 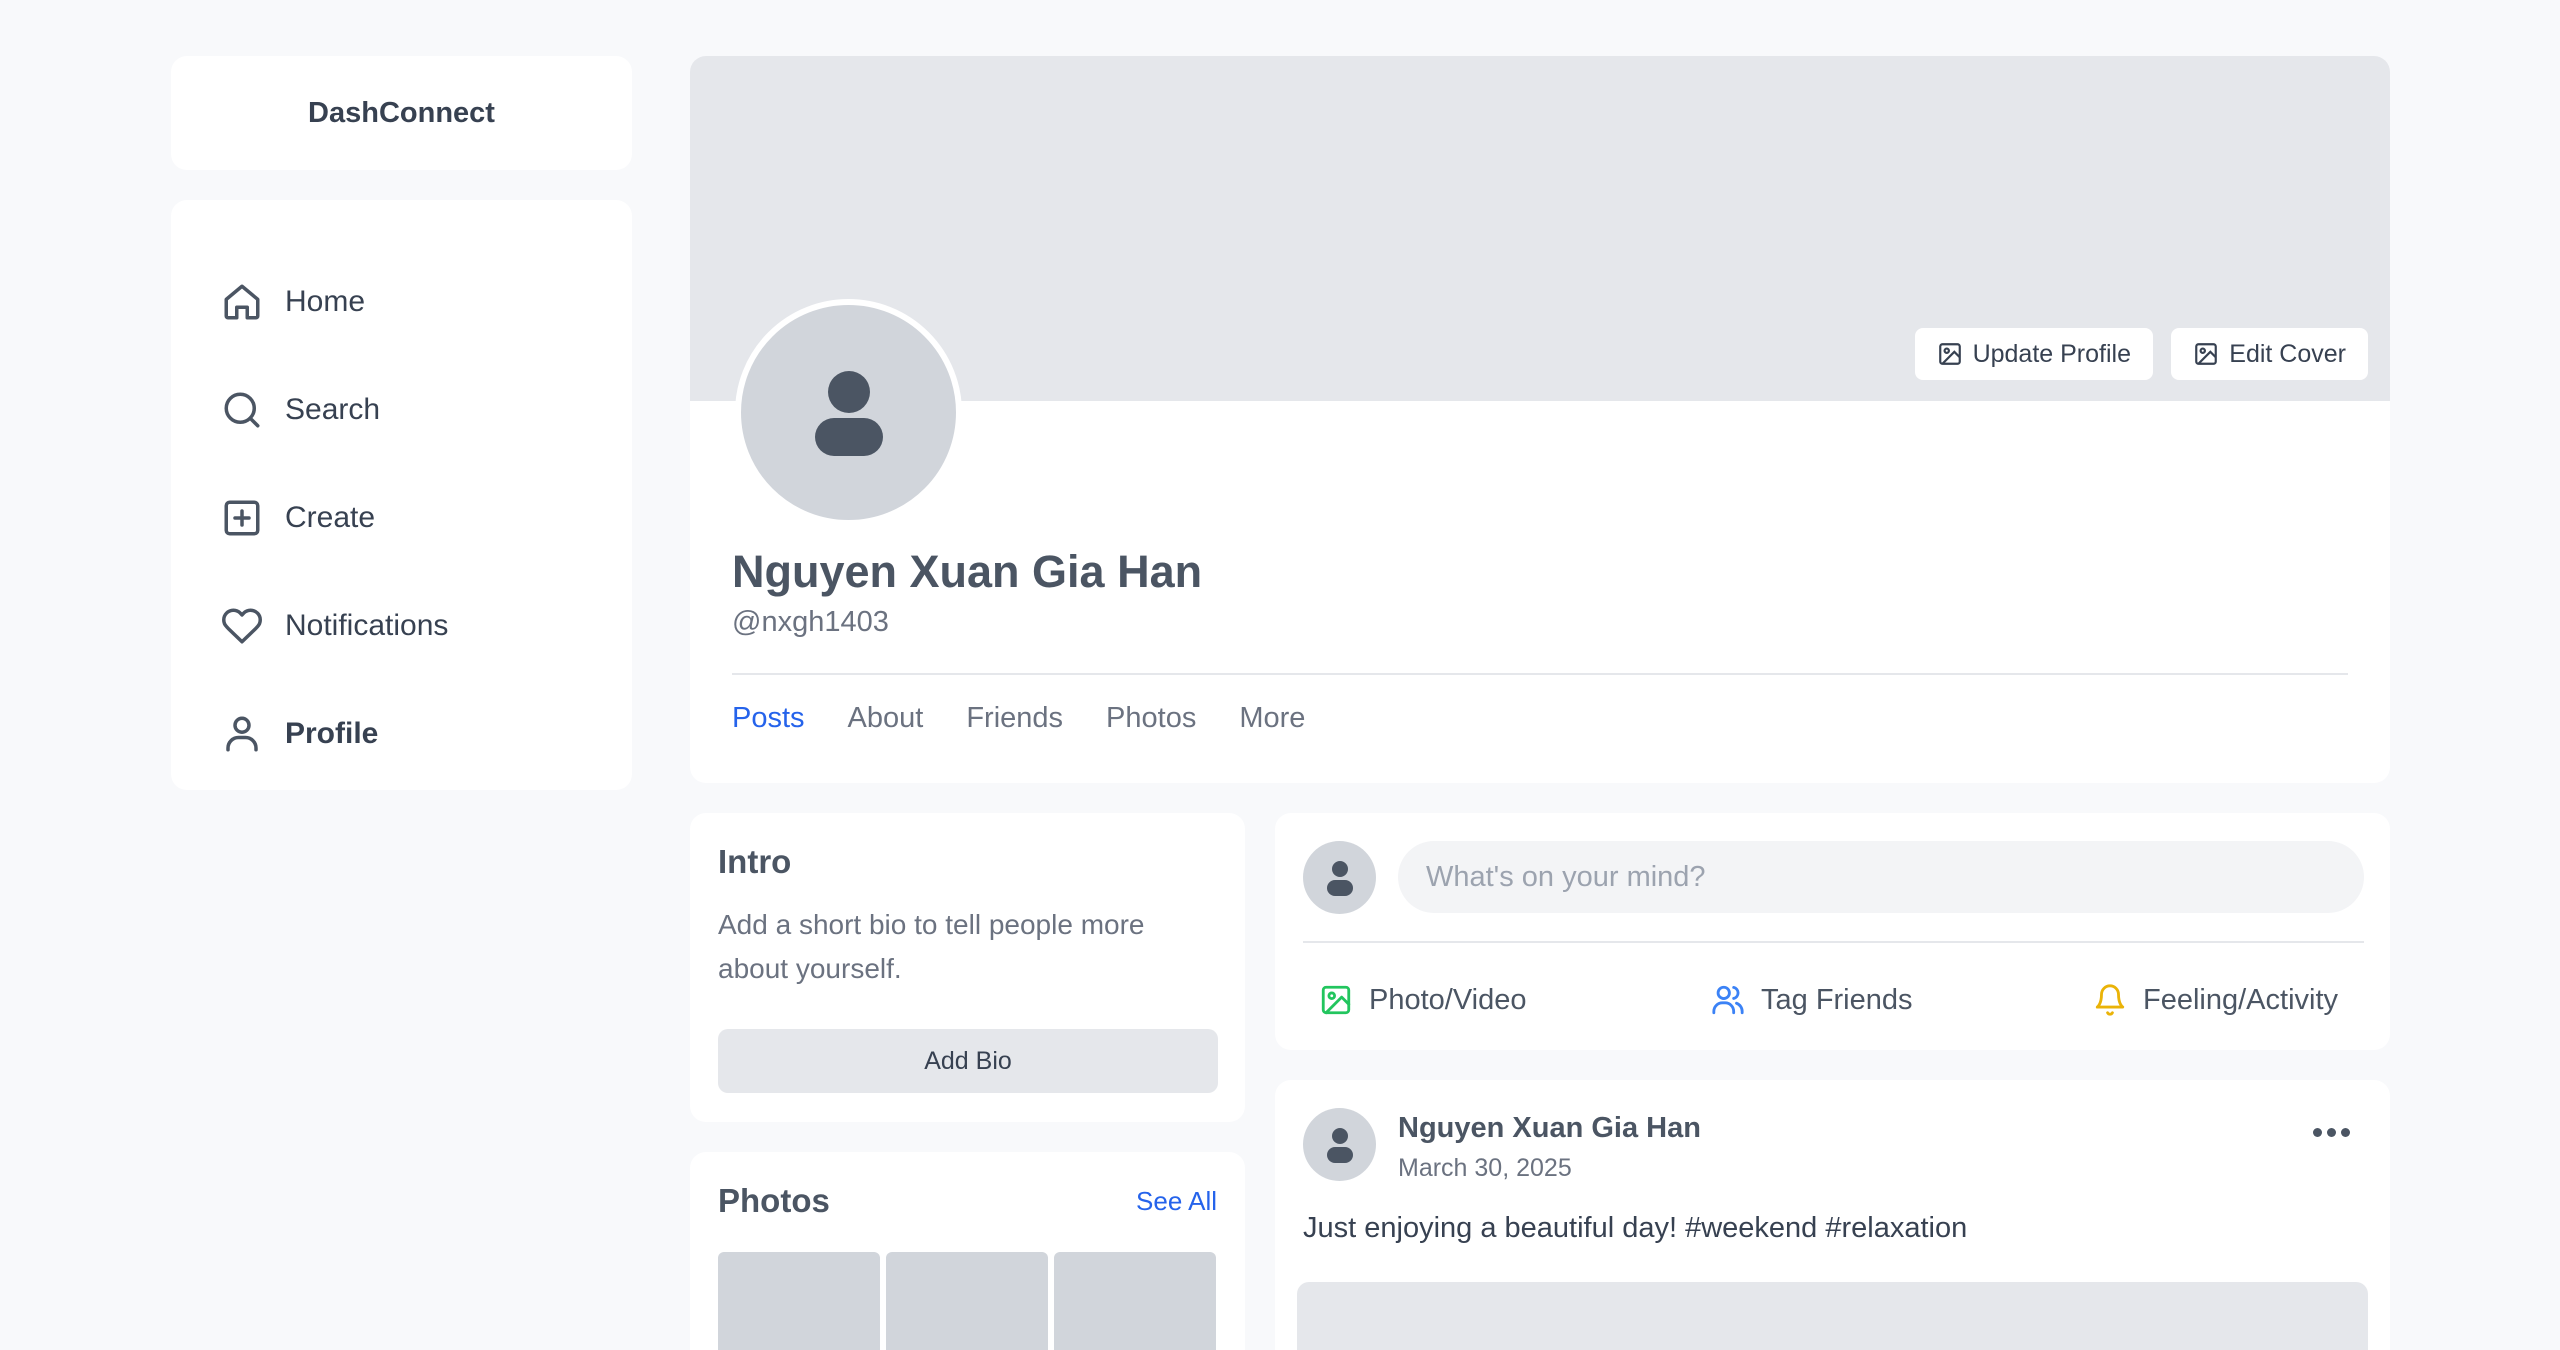 I want to click on tag-friends-button: Tag Friends, so click(x=1812, y=1000).